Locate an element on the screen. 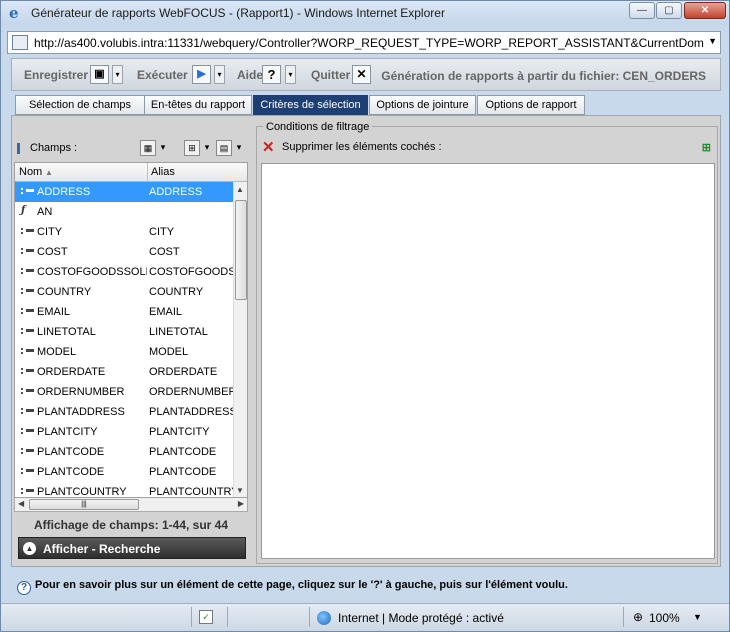 The image size is (730, 632). field-row: COST COST is located at coordinates (124, 252).